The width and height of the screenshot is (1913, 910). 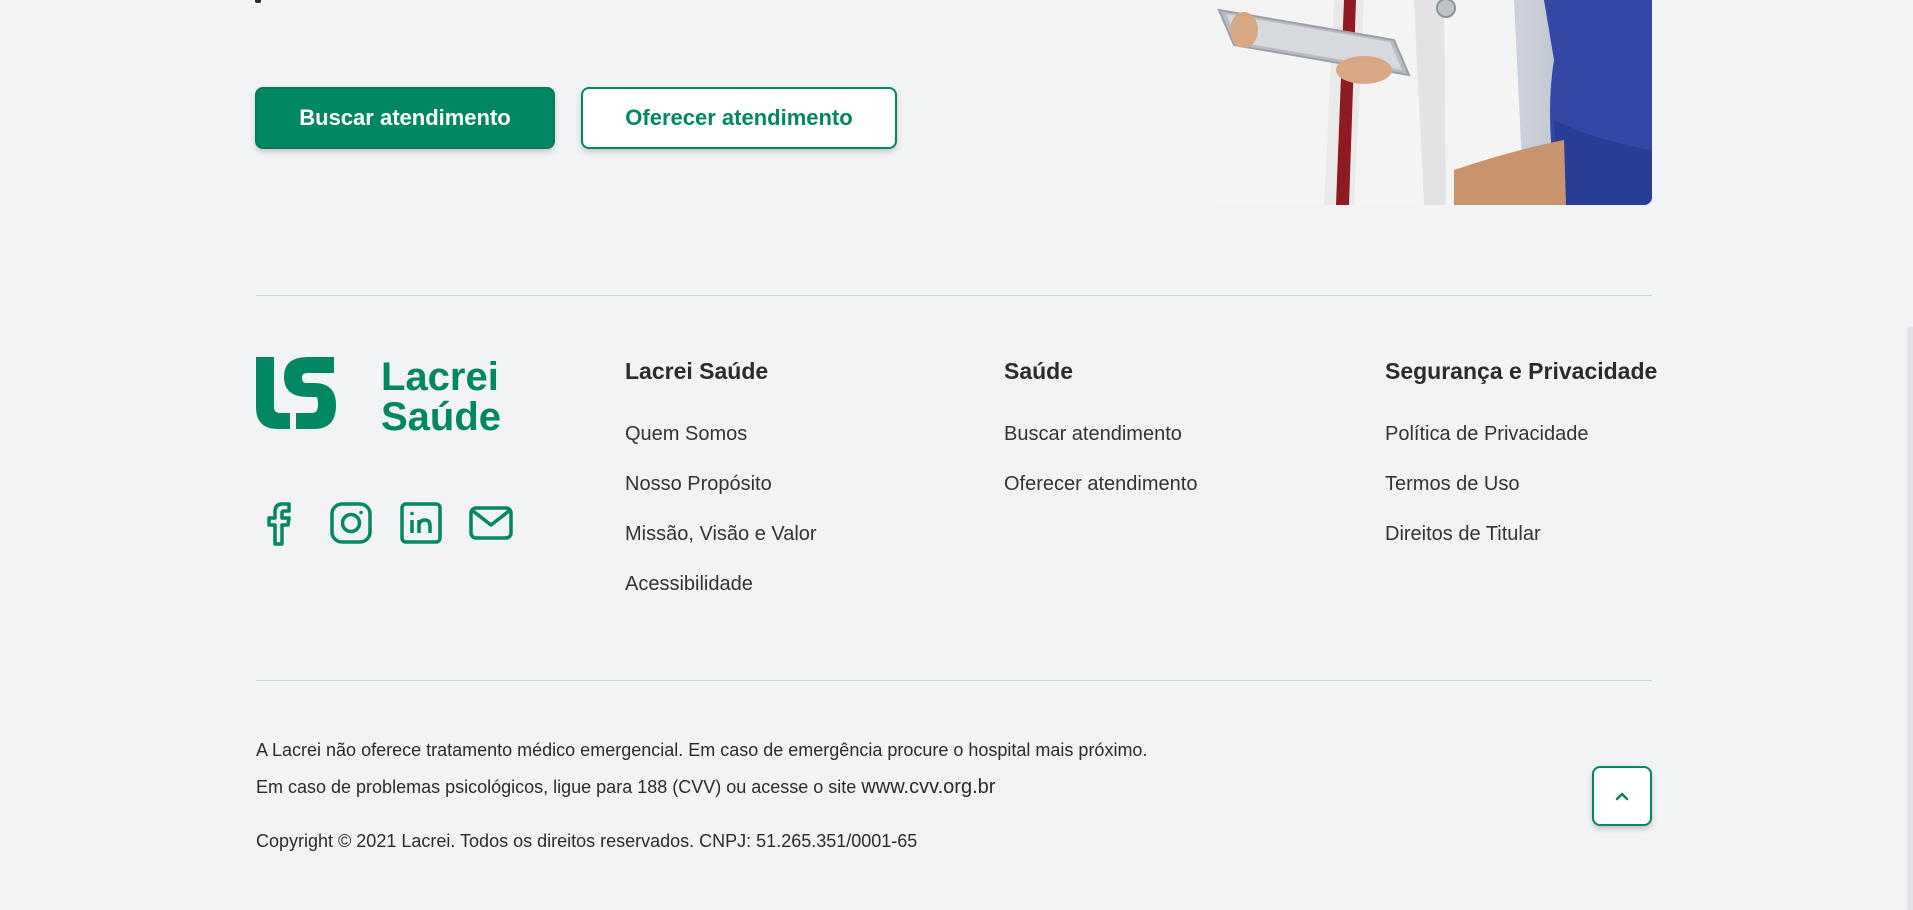 What do you see at coordinates (1910, 618) in the screenshot?
I see `page-scrollbar` at bounding box center [1910, 618].